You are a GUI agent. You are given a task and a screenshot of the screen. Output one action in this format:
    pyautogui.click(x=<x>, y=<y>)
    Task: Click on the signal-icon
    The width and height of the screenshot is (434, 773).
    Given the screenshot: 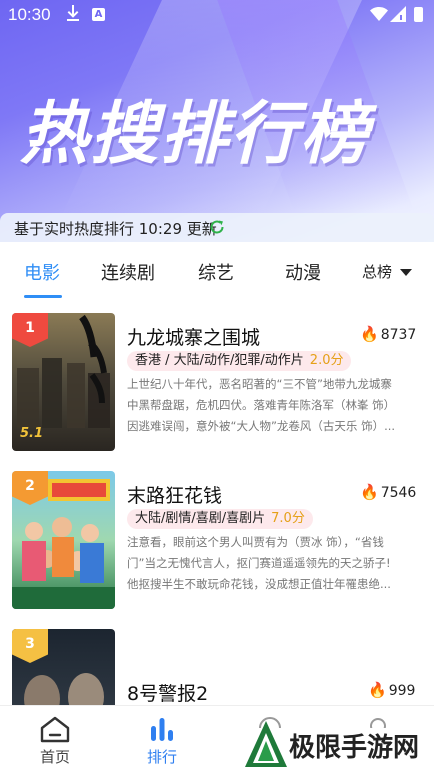 What is the action you would take?
    pyautogui.click(x=398, y=16)
    